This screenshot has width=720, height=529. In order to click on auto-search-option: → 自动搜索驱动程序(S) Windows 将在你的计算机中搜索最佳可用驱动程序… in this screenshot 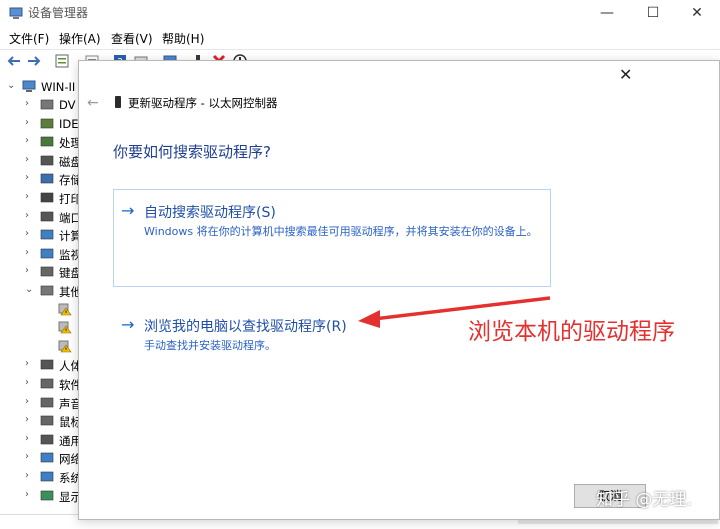, I will do `click(332, 238)`.